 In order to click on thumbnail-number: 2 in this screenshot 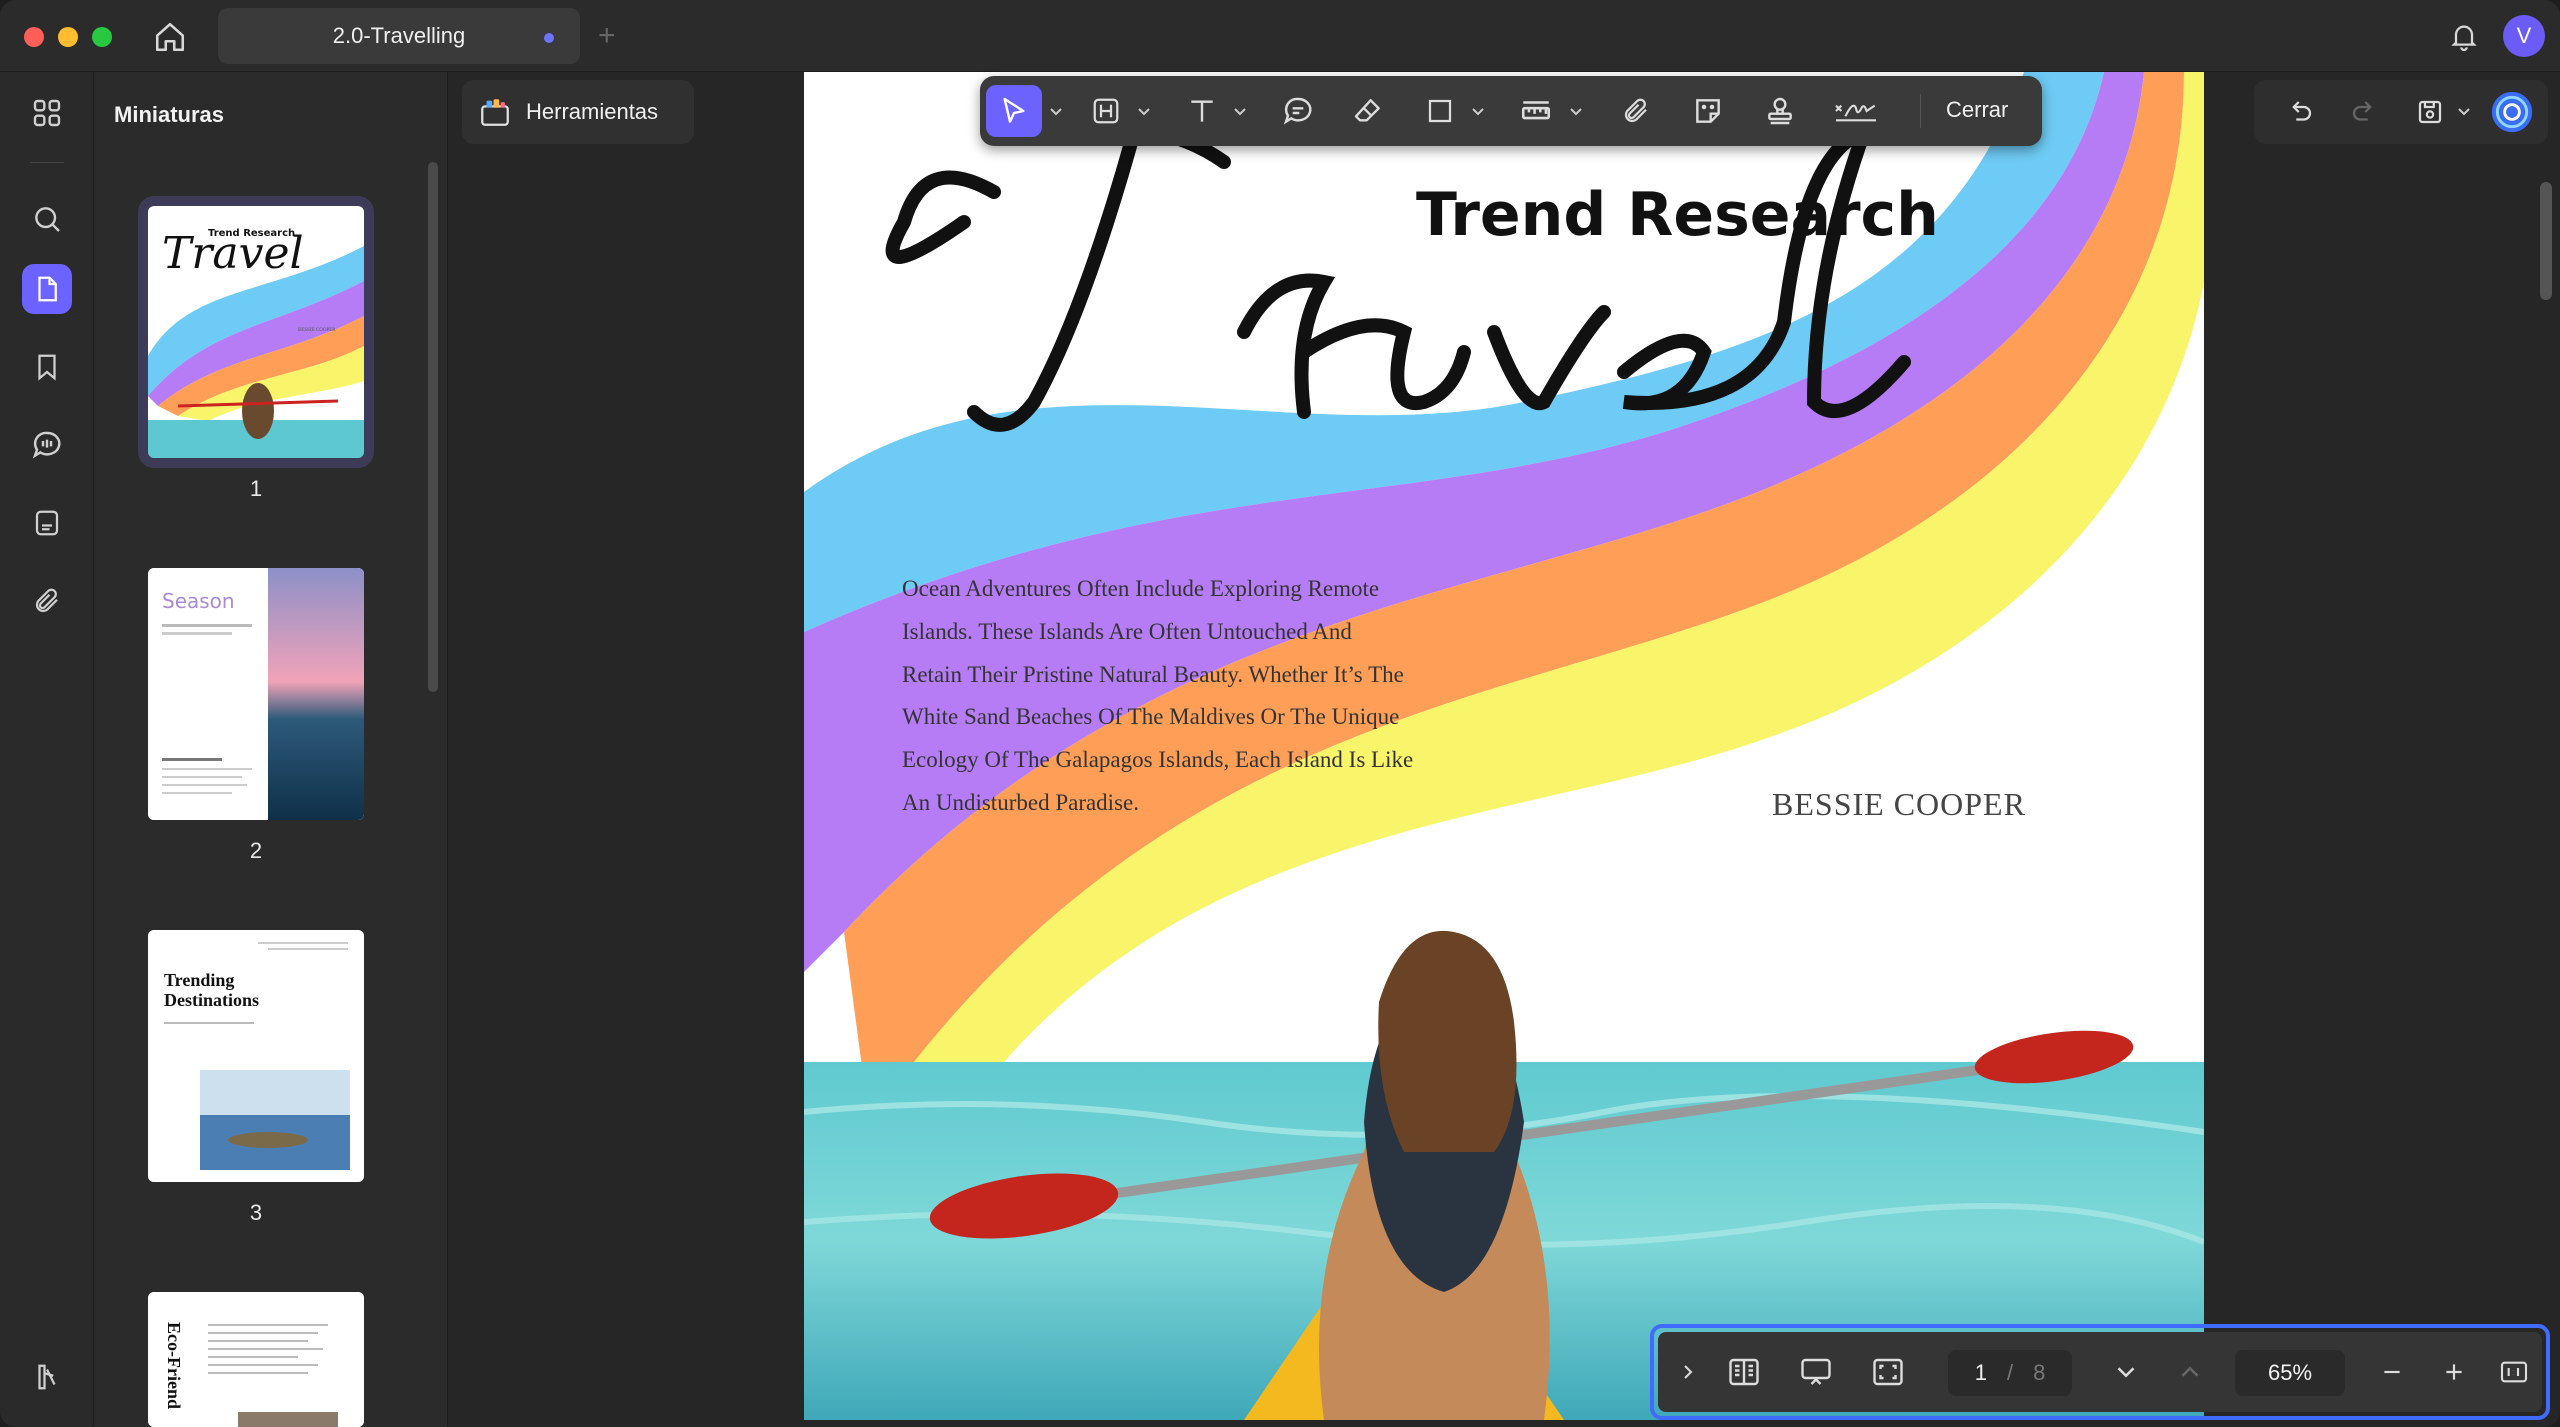, I will do `click(256, 850)`.